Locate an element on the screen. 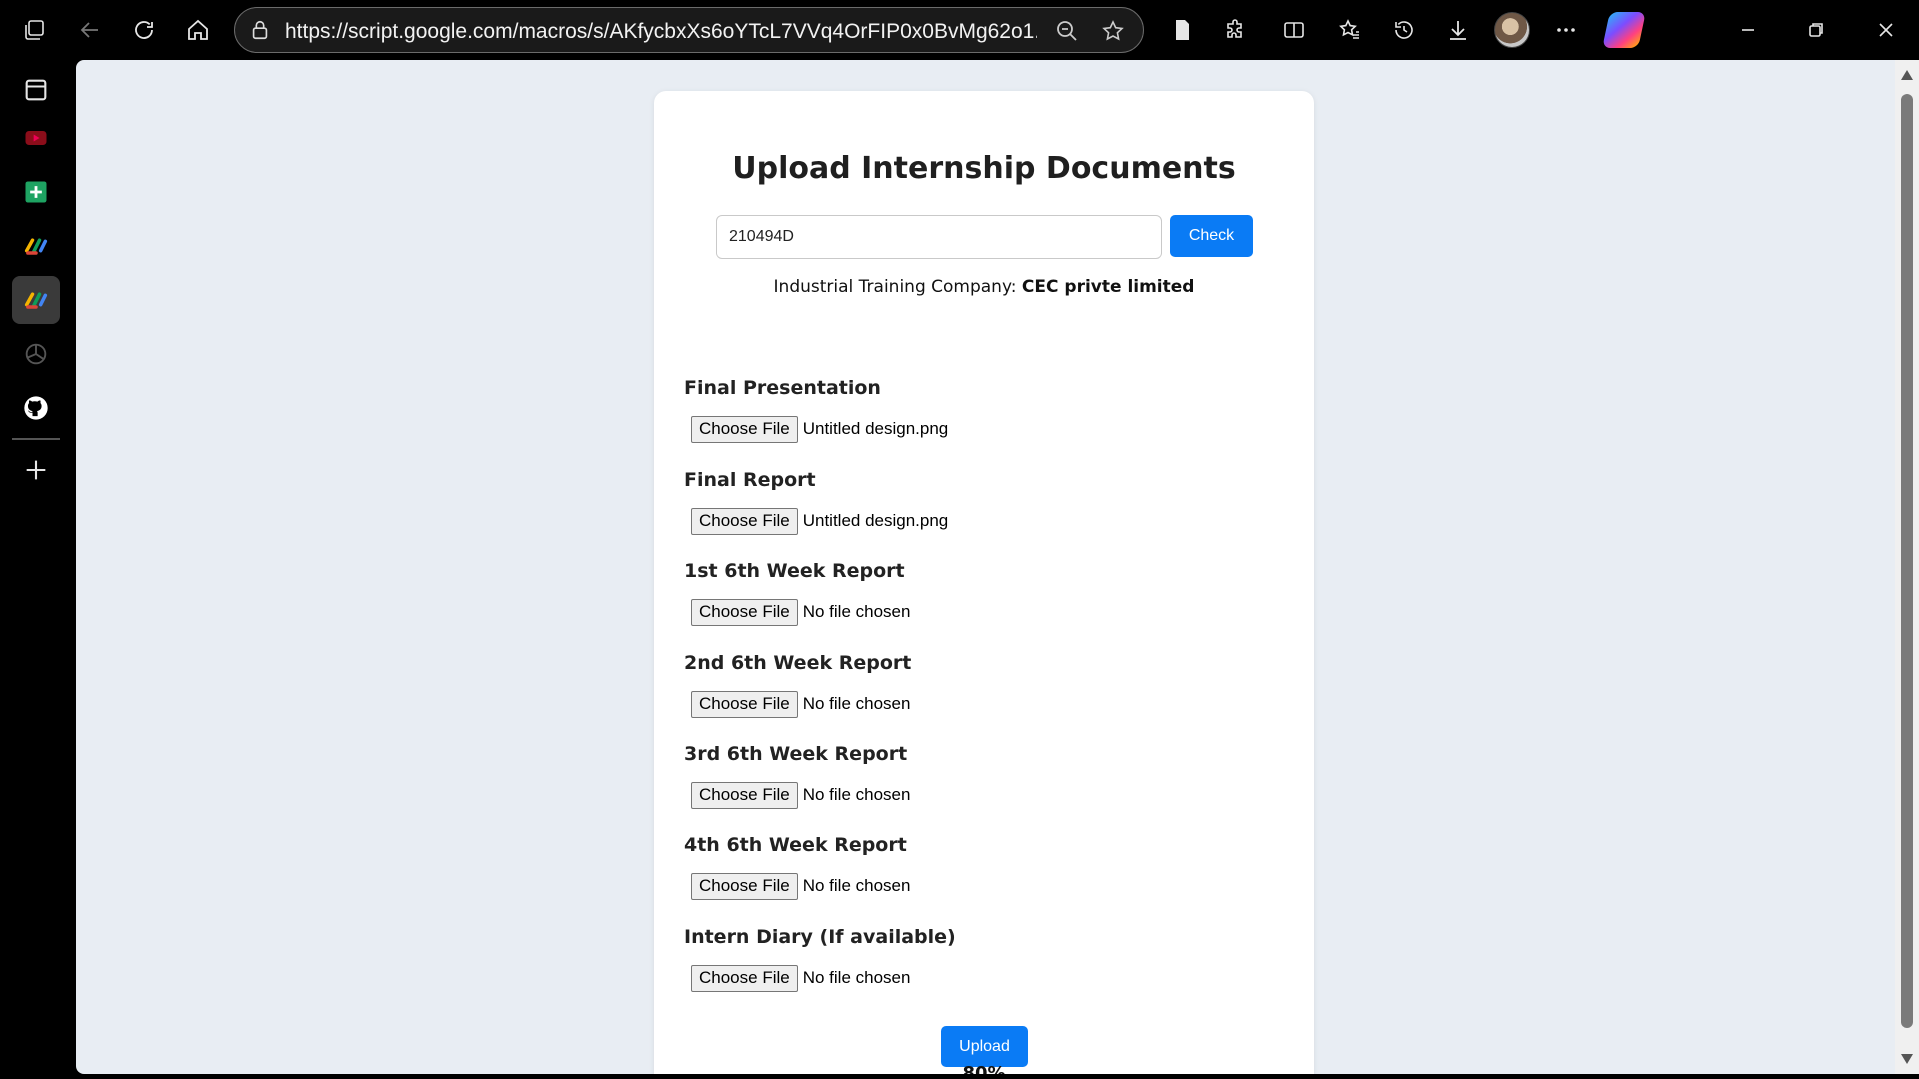 Image resolution: width=1919 pixels, height=1079 pixels. copilot-icon is located at coordinates (1624, 30).